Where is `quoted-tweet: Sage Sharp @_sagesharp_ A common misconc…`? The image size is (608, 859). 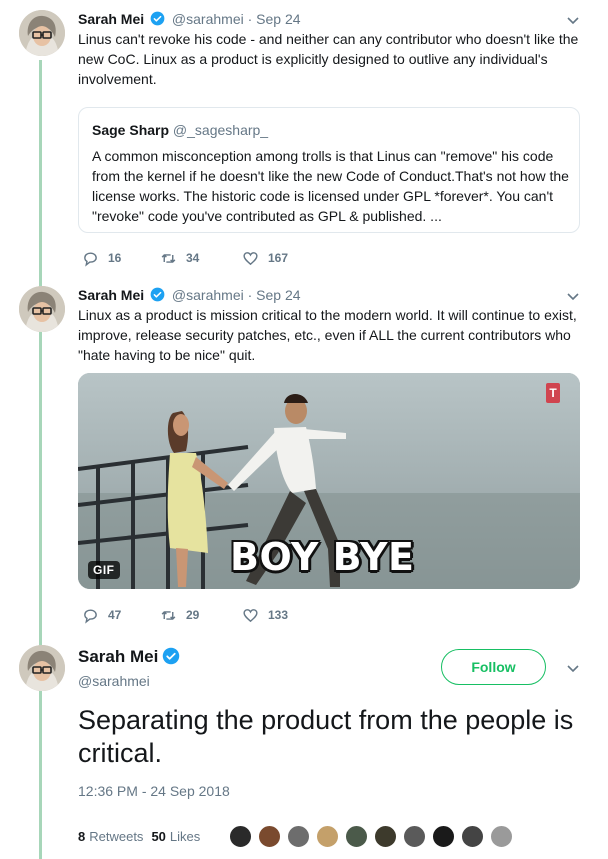
quoted-tweet: Sage Sharp @_sagesharp_ A common misconc… is located at coordinates (329, 170).